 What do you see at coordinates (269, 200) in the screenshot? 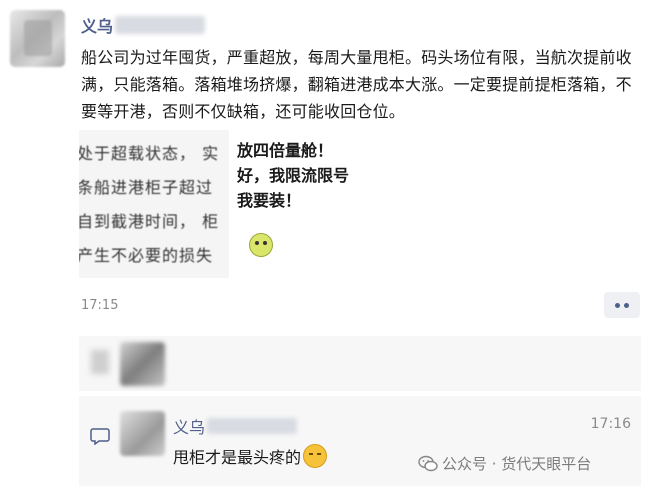
I see `meme-right-line: 我要装！` at bounding box center [269, 200].